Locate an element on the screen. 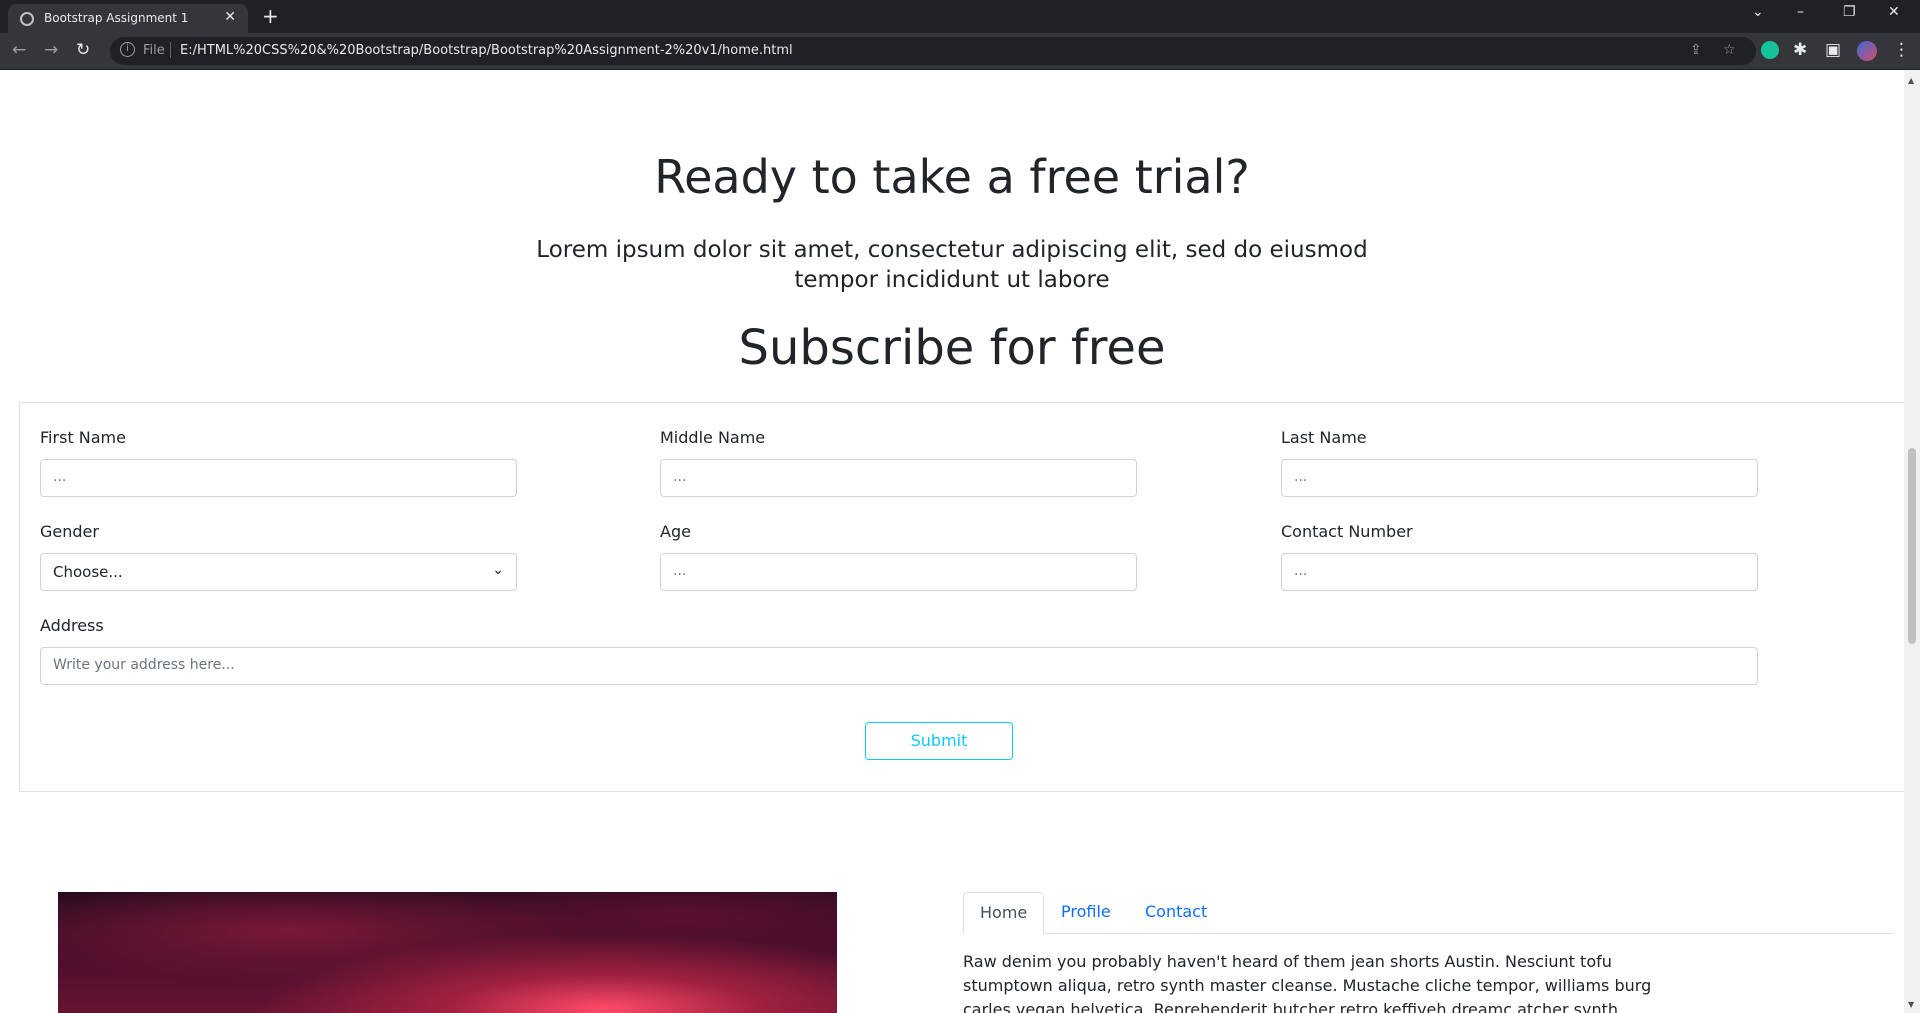  tab-profile: Profile is located at coordinates (1086, 913).